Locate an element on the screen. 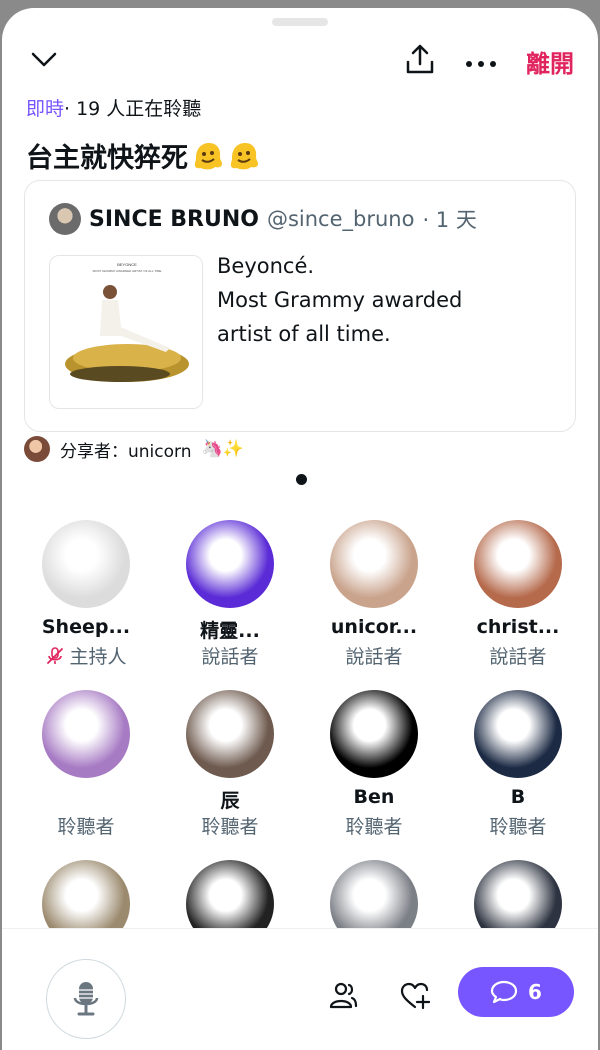 The width and height of the screenshot is (600, 1050). participants-icon is located at coordinates (343, 998).